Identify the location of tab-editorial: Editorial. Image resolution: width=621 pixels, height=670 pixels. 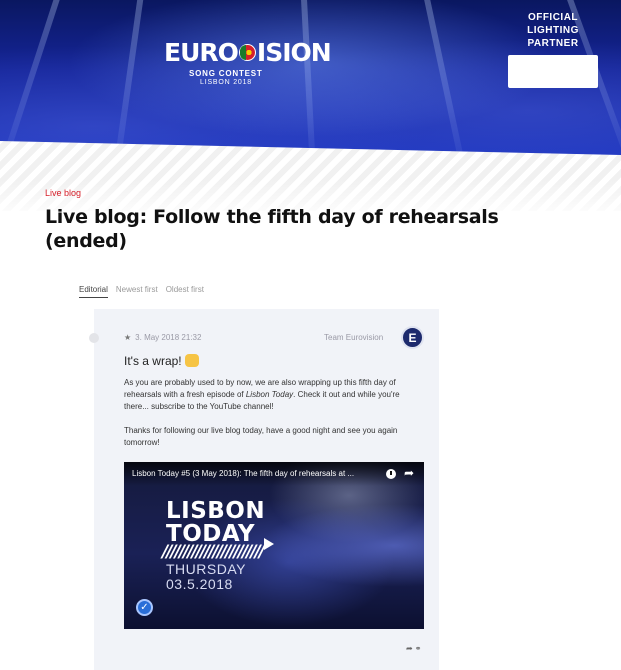
(93, 291).